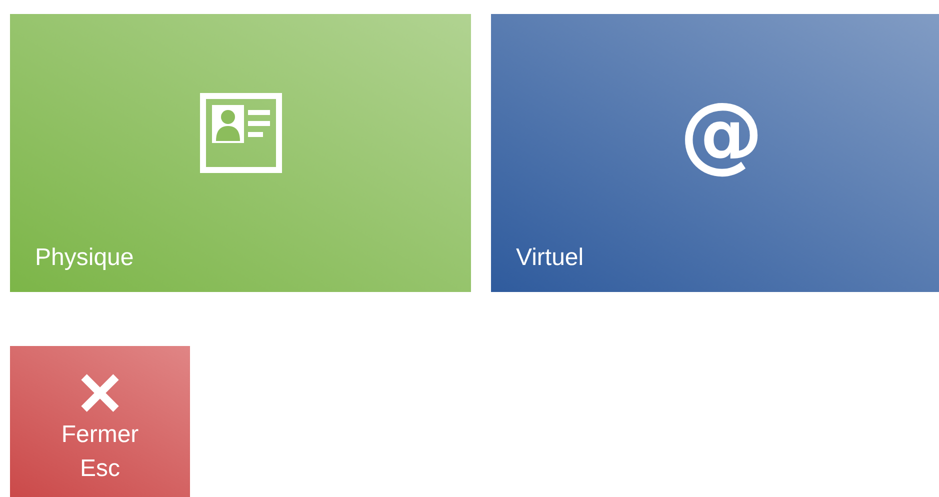 The height and width of the screenshot is (497, 939). Describe the element at coordinates (550, 258) in the screenshot. I see `tile-label: Virtuel` at that location.